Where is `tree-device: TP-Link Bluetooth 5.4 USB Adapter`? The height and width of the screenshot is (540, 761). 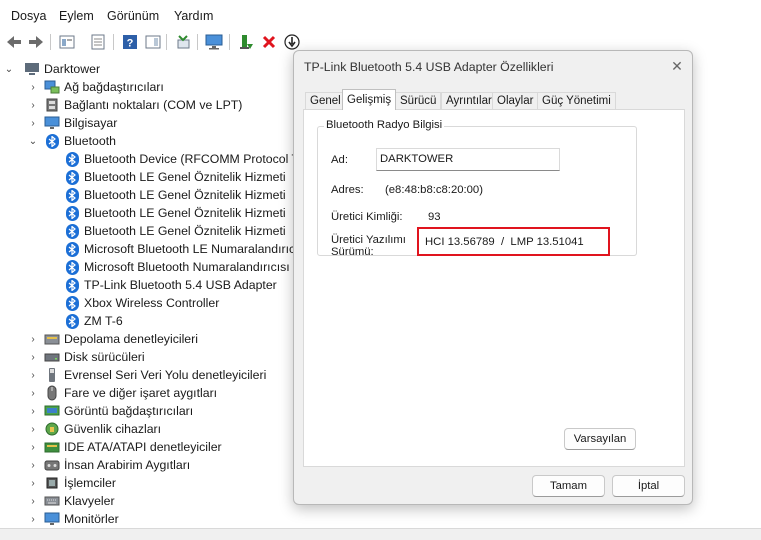
tree-device: TP-Link Bluetooth 5.4 USB Adapter is located at coordinates (170, 285).